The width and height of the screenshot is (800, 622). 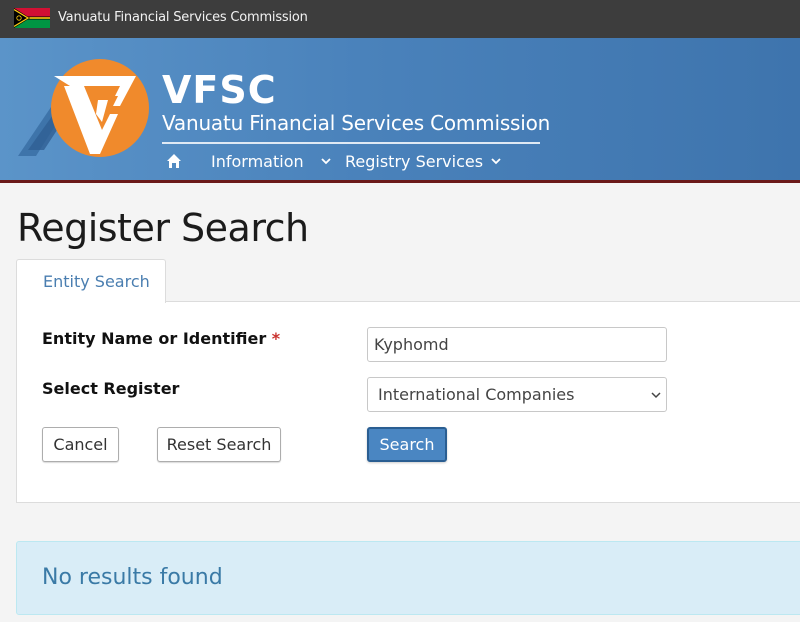 What do you see at coordinates (408, 578) in the screenshot?
I see `no-results-alert: No results found` at bounding box center [408, 578].